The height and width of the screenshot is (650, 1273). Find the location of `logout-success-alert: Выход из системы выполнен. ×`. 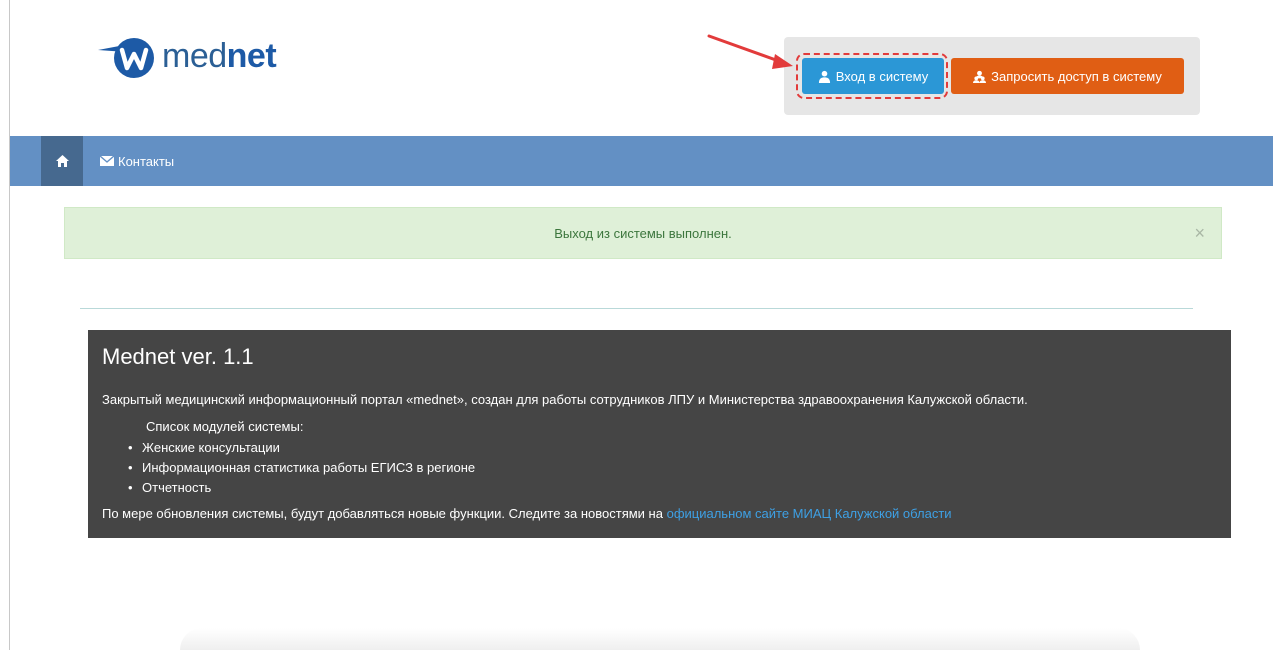

logout-success-alert: Выход из системы выполнен. × is located at coordinates (643, 233).